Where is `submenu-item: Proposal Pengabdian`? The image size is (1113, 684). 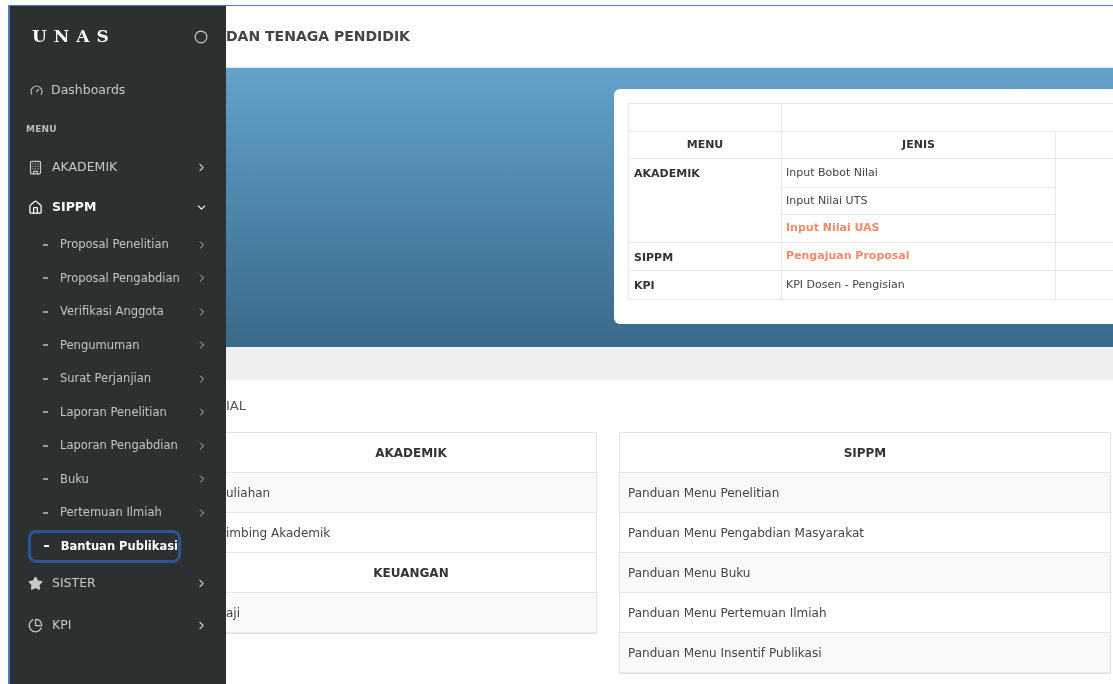
submenu-item: Proposal Pengabdian is located at coordinates (131, 278).